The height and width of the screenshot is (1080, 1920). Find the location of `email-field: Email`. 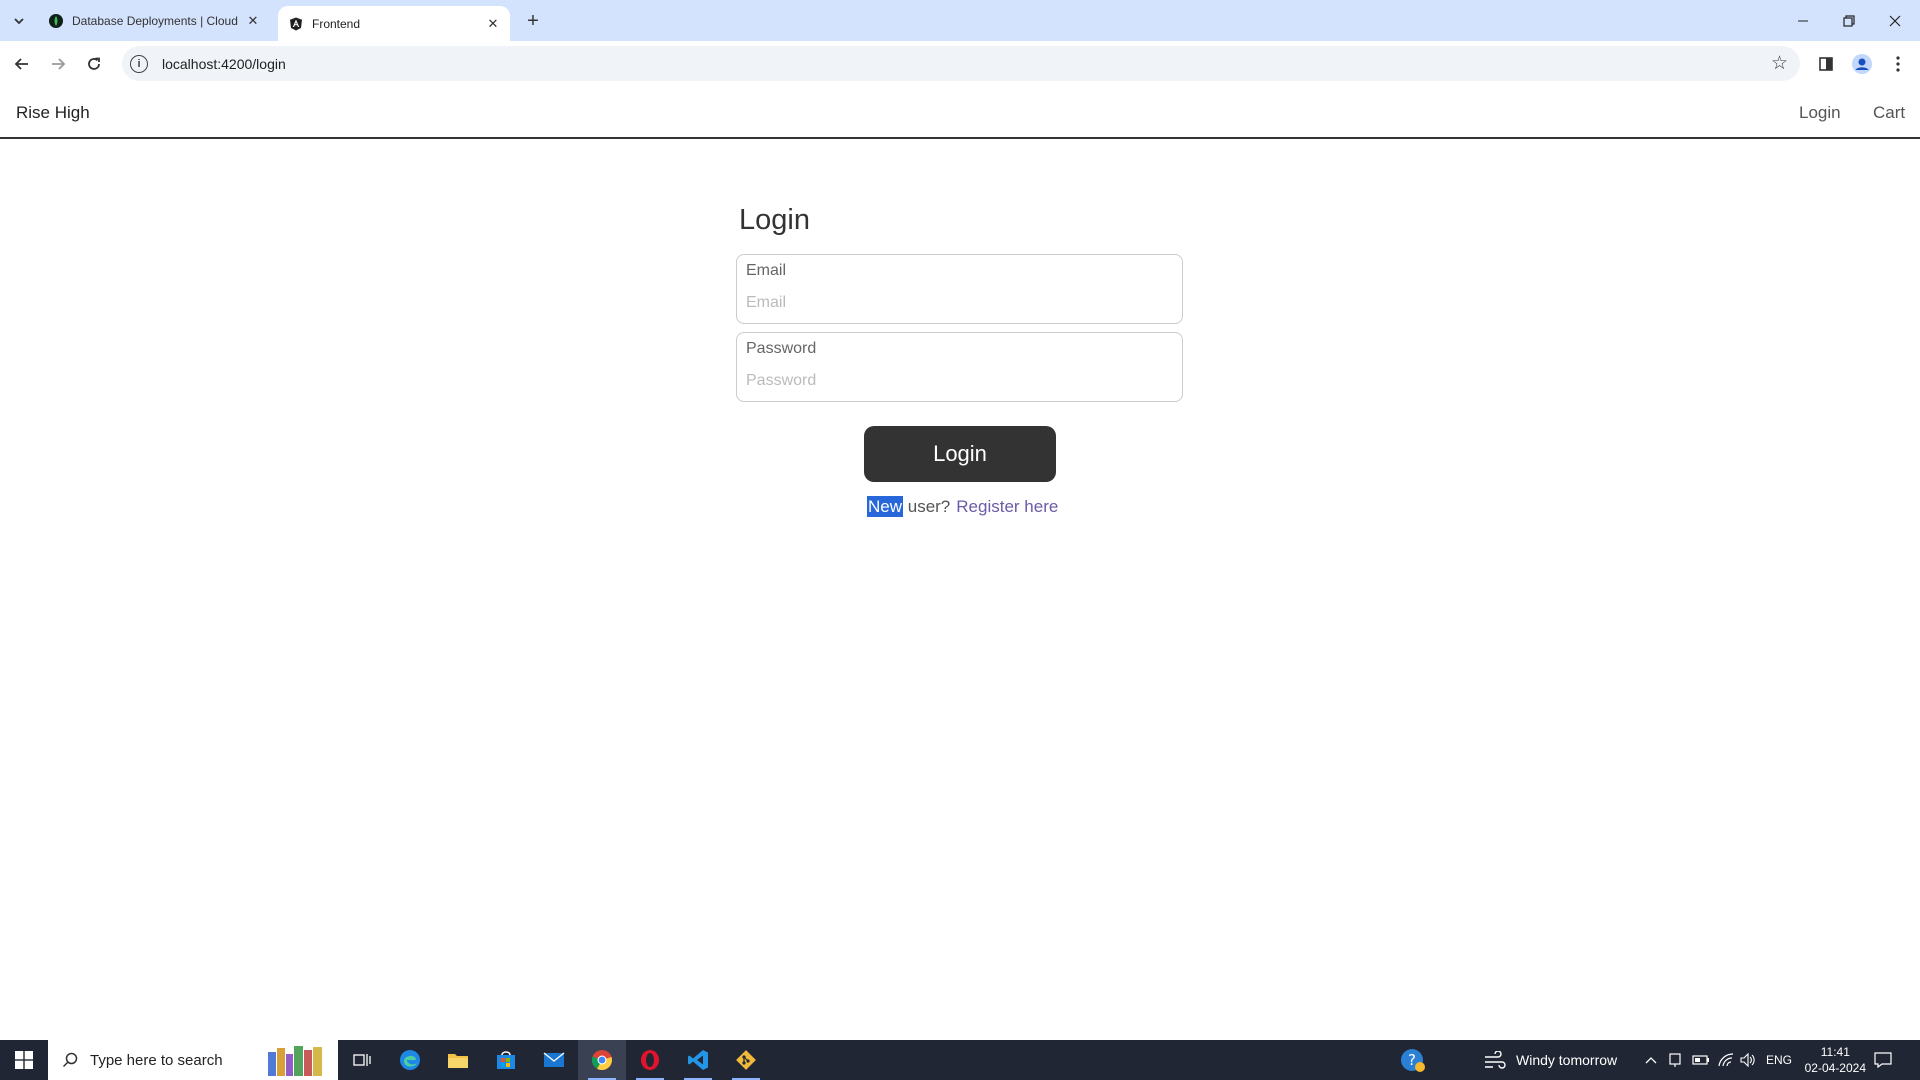

email-field: Email is located at coordinates (959, 289).